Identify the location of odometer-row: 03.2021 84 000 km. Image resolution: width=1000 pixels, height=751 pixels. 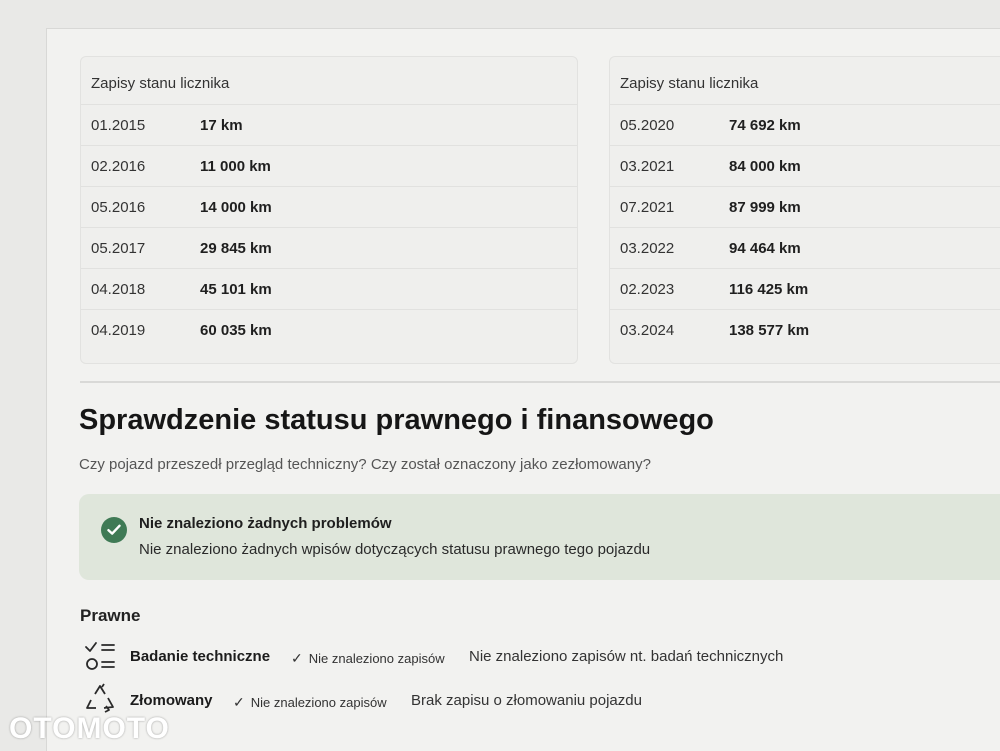
(805, 166).